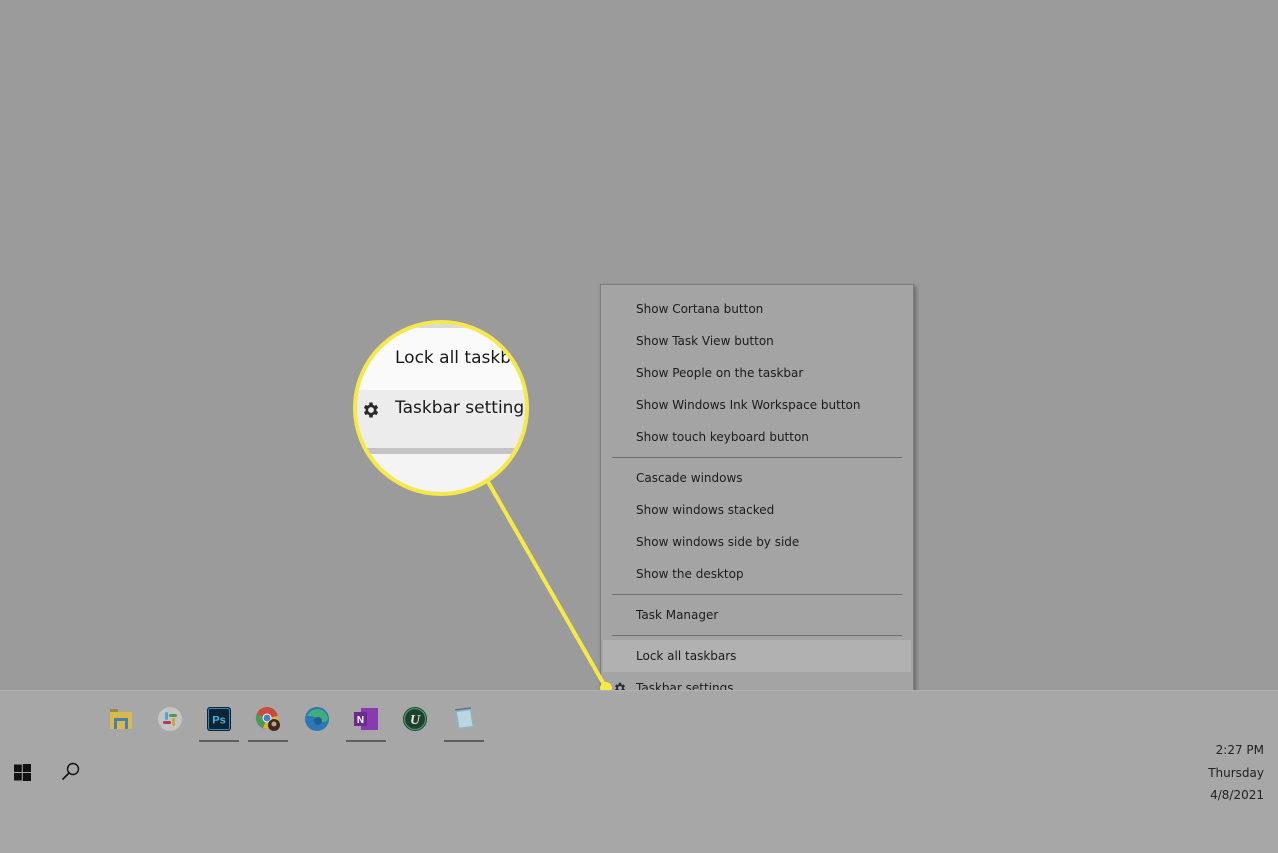  What do you see at coordinates (441, 451) in the screenshot?
I see `magnified-menu-edge` at bounding box center [441, 451].